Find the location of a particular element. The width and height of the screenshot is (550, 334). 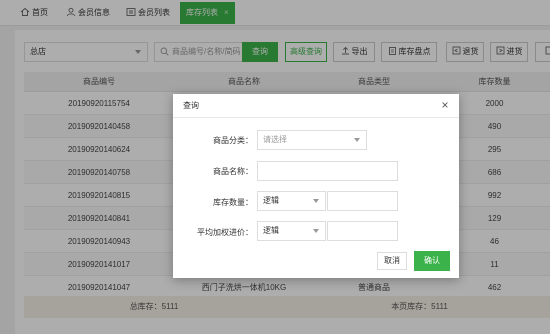

close-icon: × is located at coordinates (445, 105).